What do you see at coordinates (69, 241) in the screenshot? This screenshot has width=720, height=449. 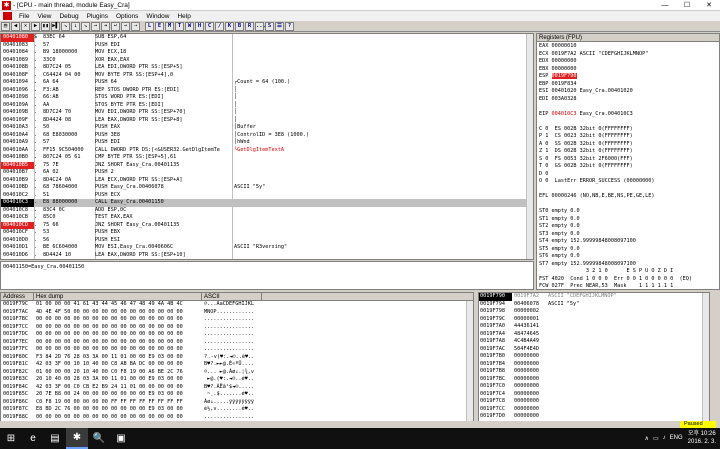 I see `disasm-hex: 56` at bounding box center [69, 241].